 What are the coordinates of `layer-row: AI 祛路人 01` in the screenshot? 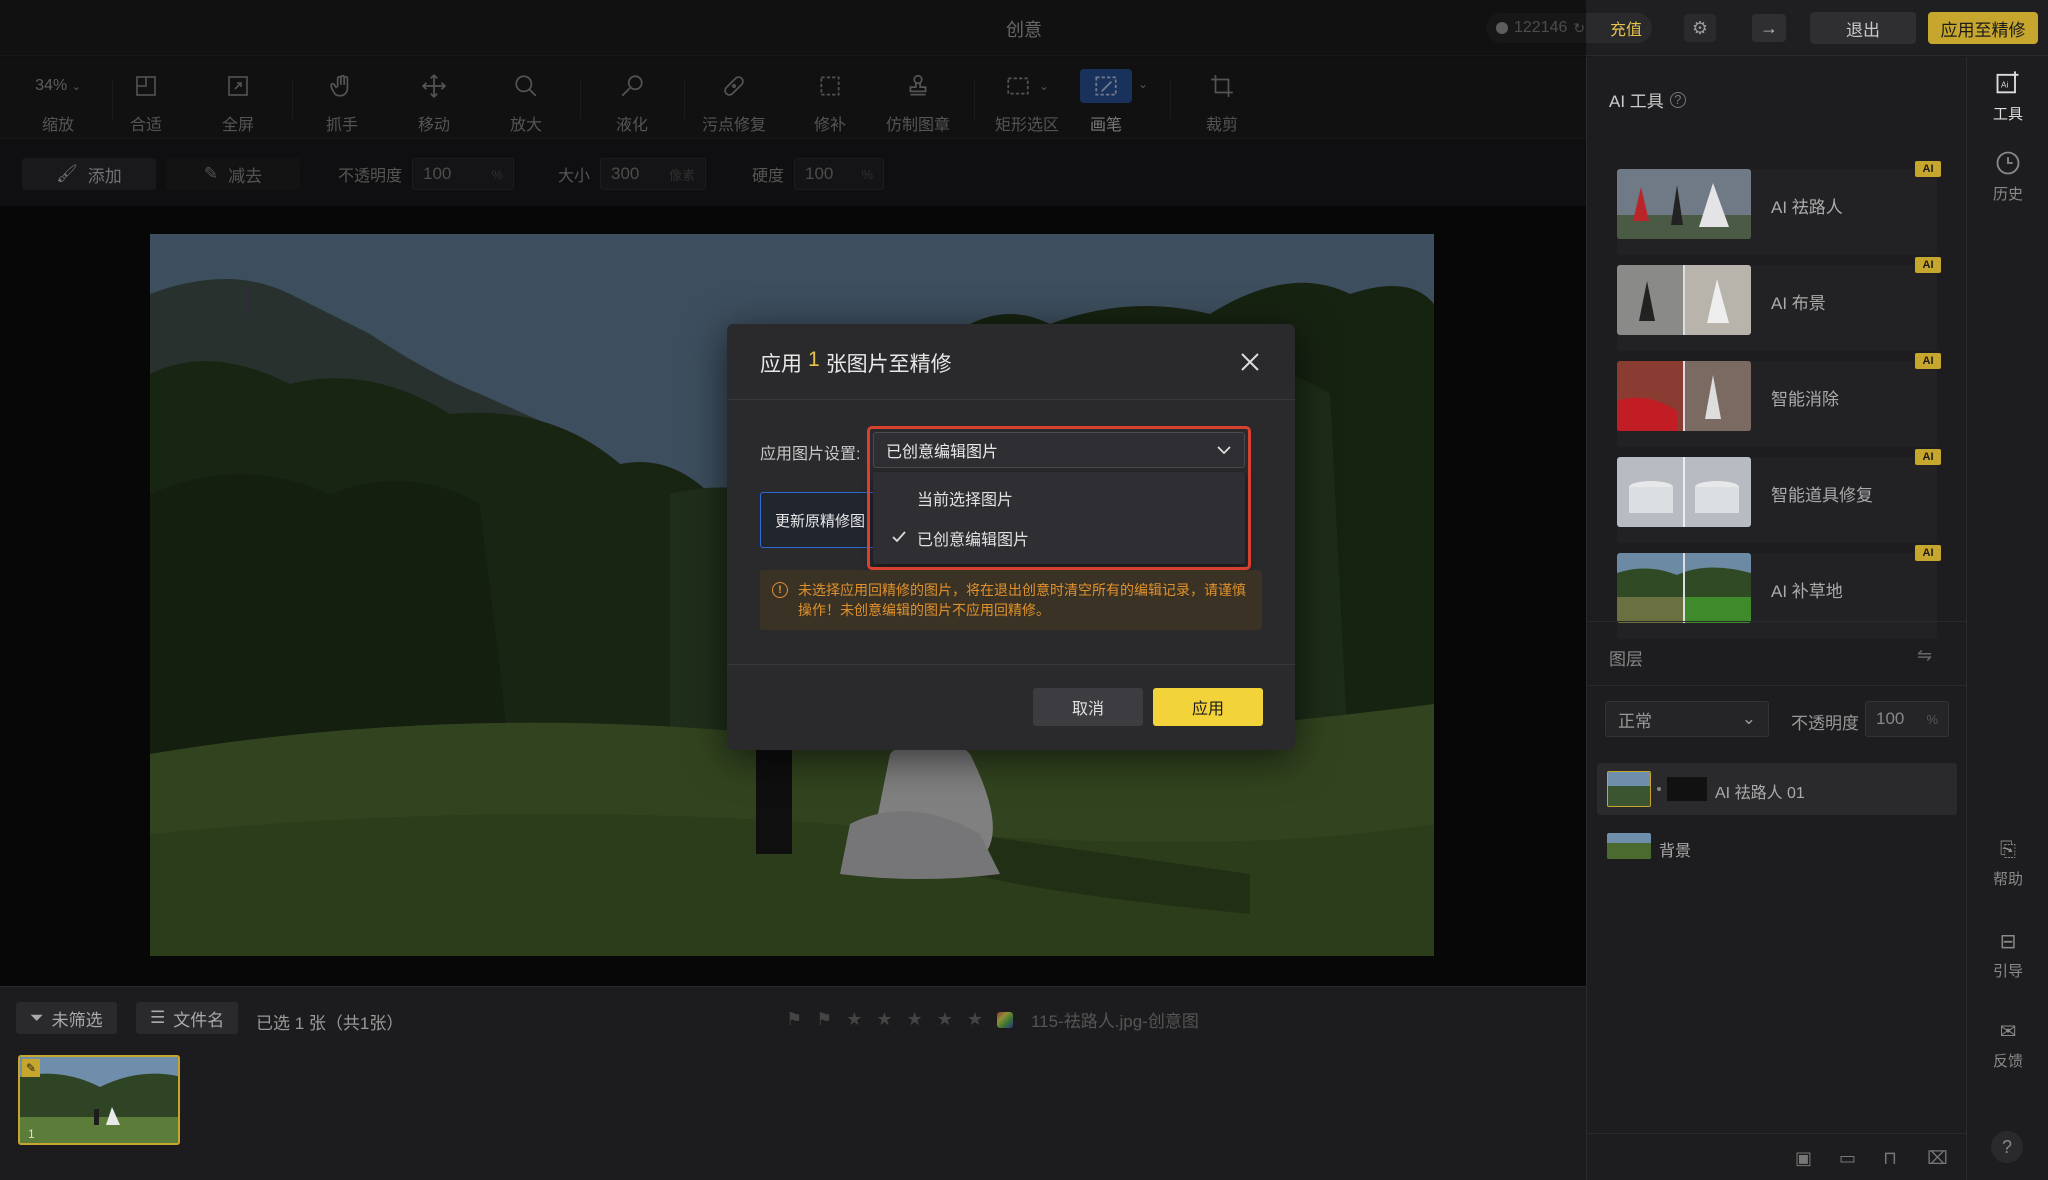 It's located at (1777, 789).